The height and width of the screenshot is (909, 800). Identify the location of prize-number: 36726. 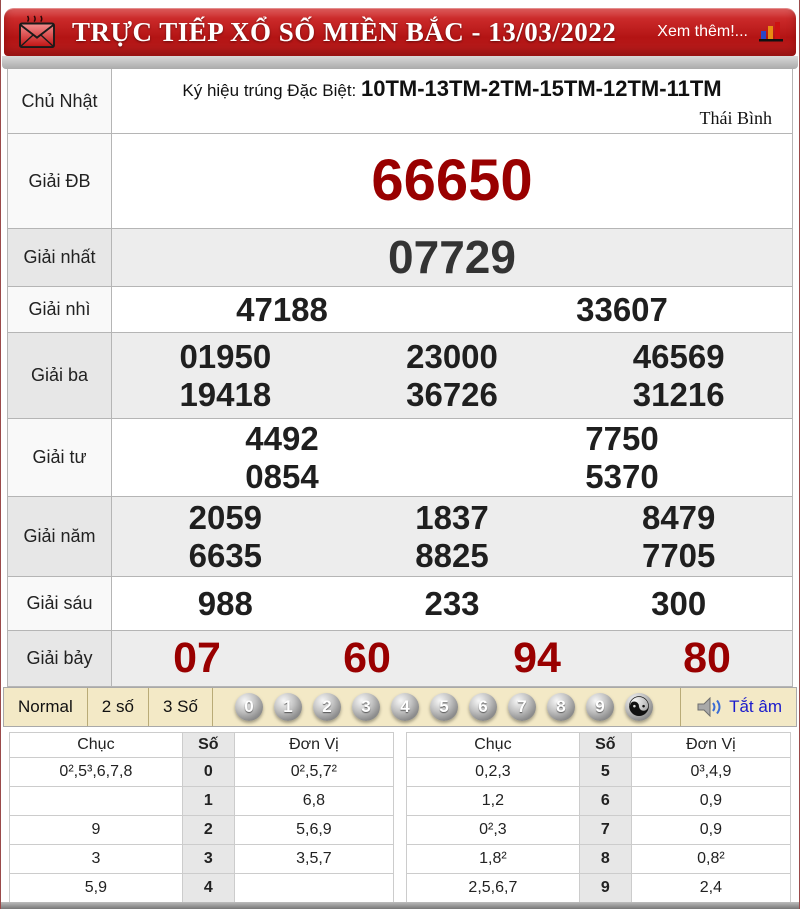
(452, 394).